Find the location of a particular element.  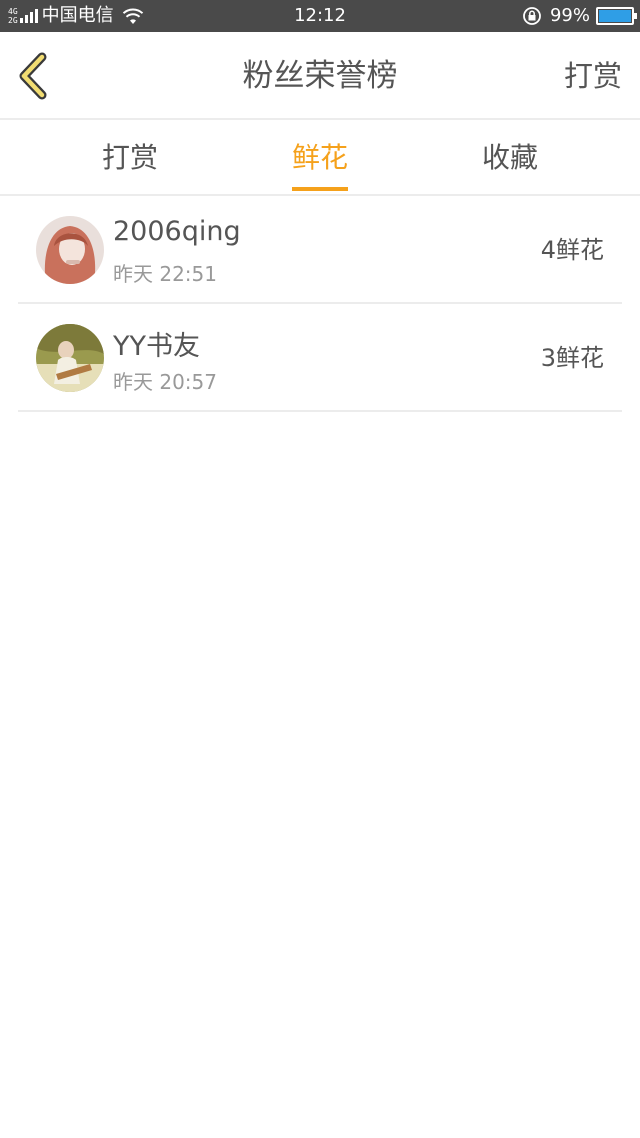

battery-percent: 99% is located at coordinates (569, 15).